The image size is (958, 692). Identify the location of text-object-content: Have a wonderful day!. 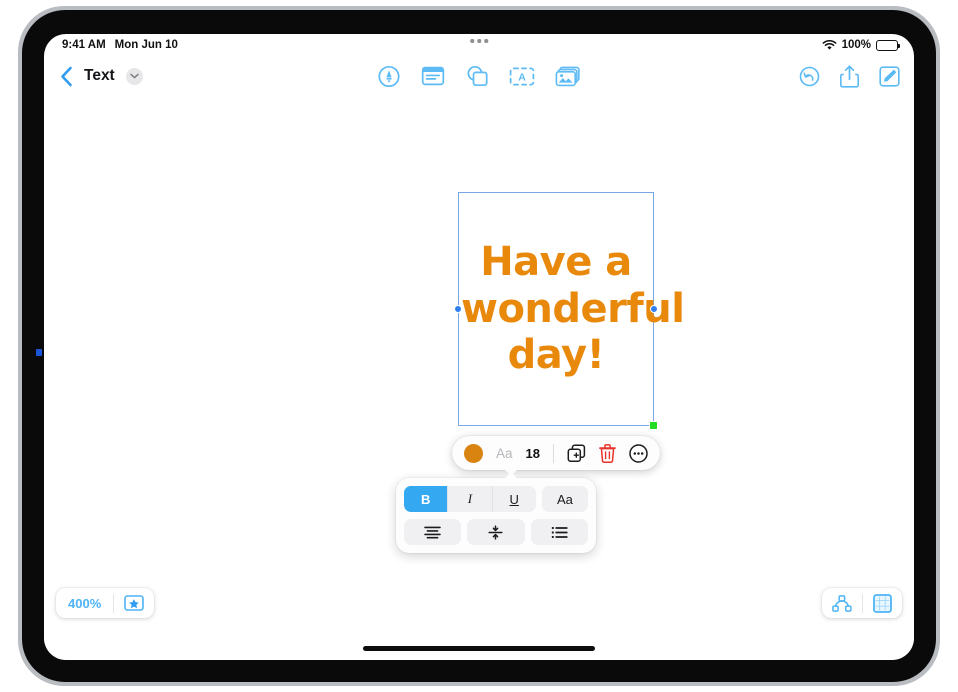
(572, 309).